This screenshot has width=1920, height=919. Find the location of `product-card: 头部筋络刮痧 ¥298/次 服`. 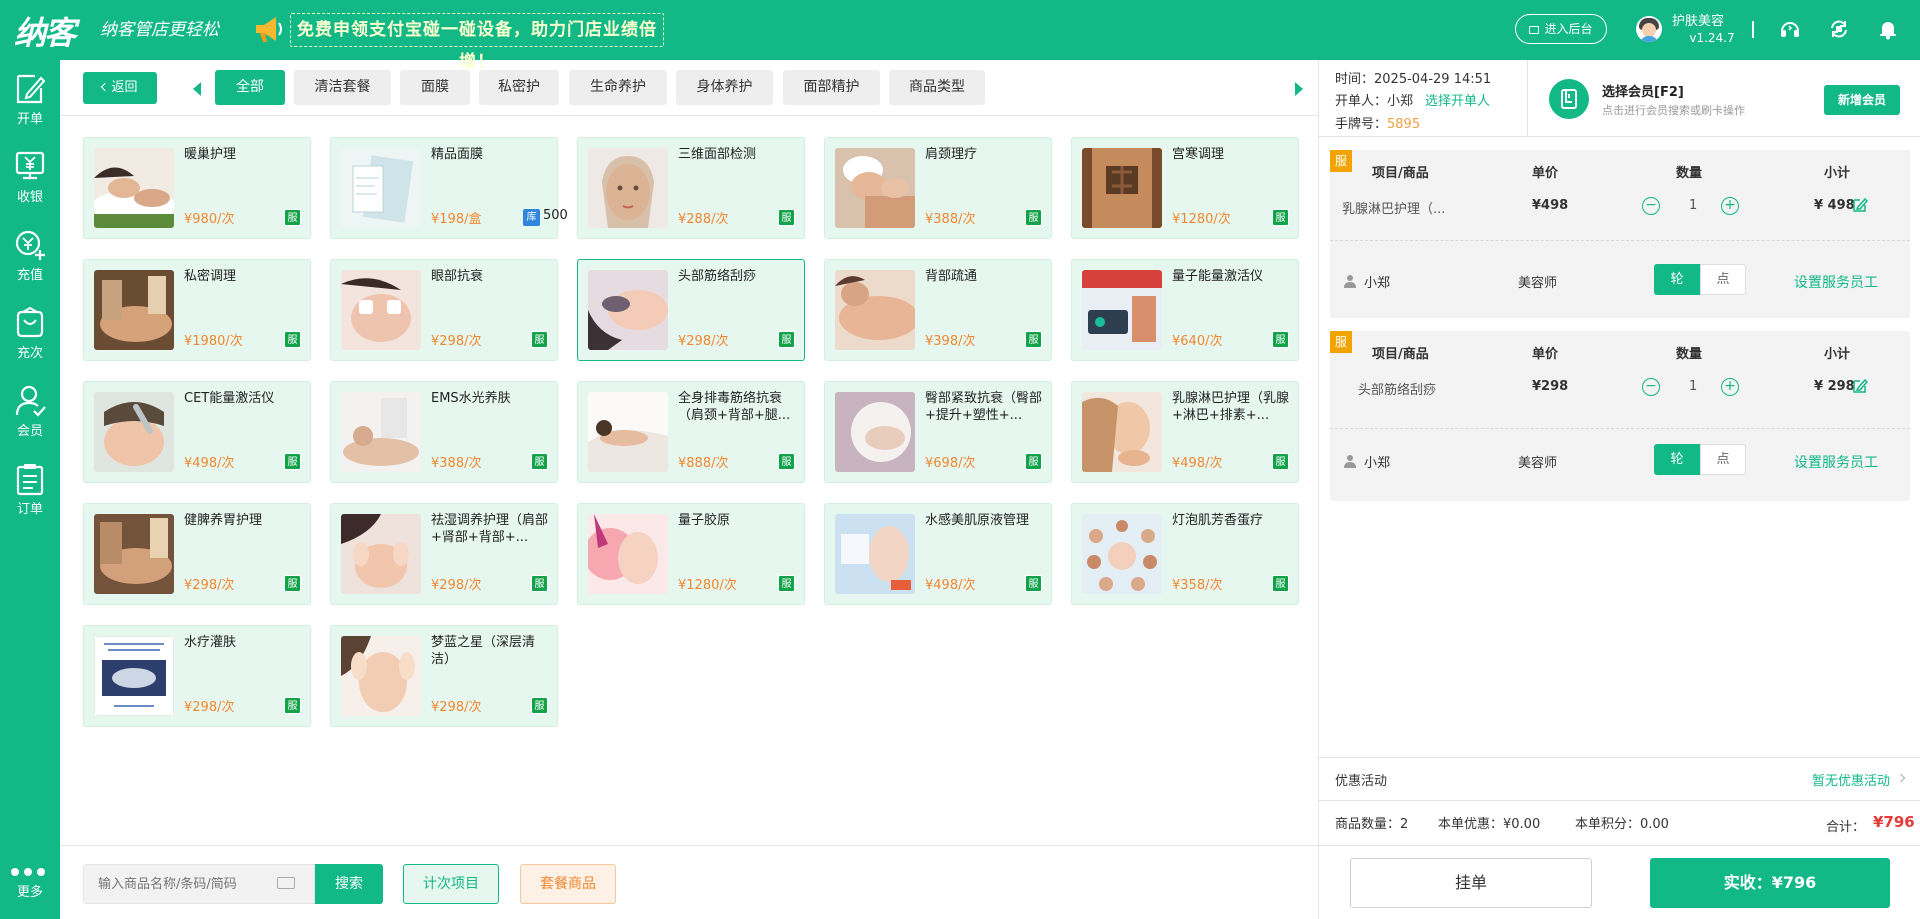

product-card: 头部筋络刮痧 ¥298/次 服 is located at coordinates (691, 310).